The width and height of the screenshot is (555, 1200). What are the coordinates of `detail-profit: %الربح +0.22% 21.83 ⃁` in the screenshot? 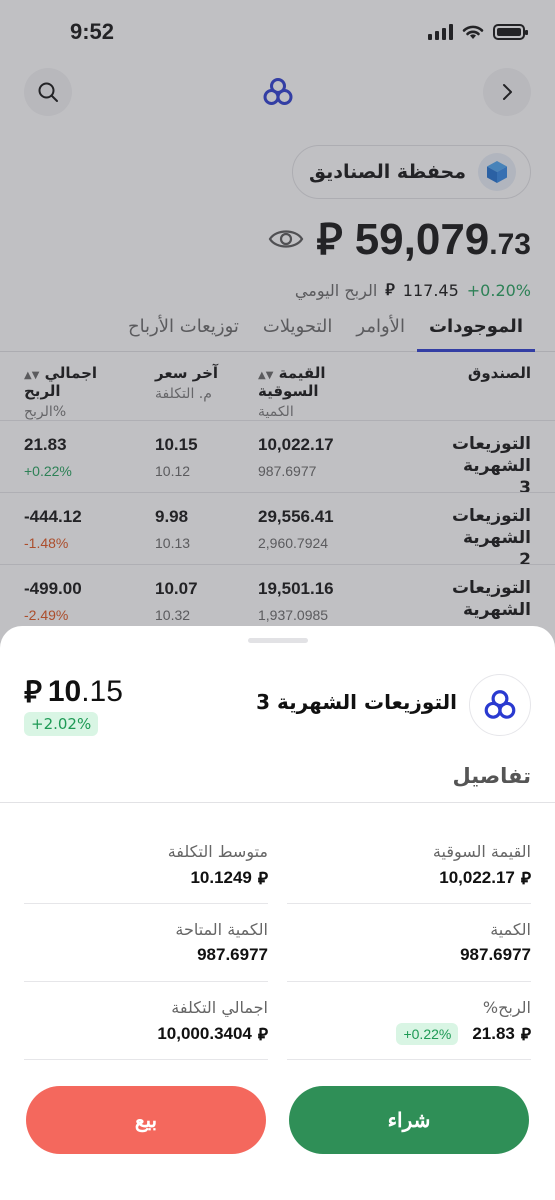 It's located at (409, 1021).